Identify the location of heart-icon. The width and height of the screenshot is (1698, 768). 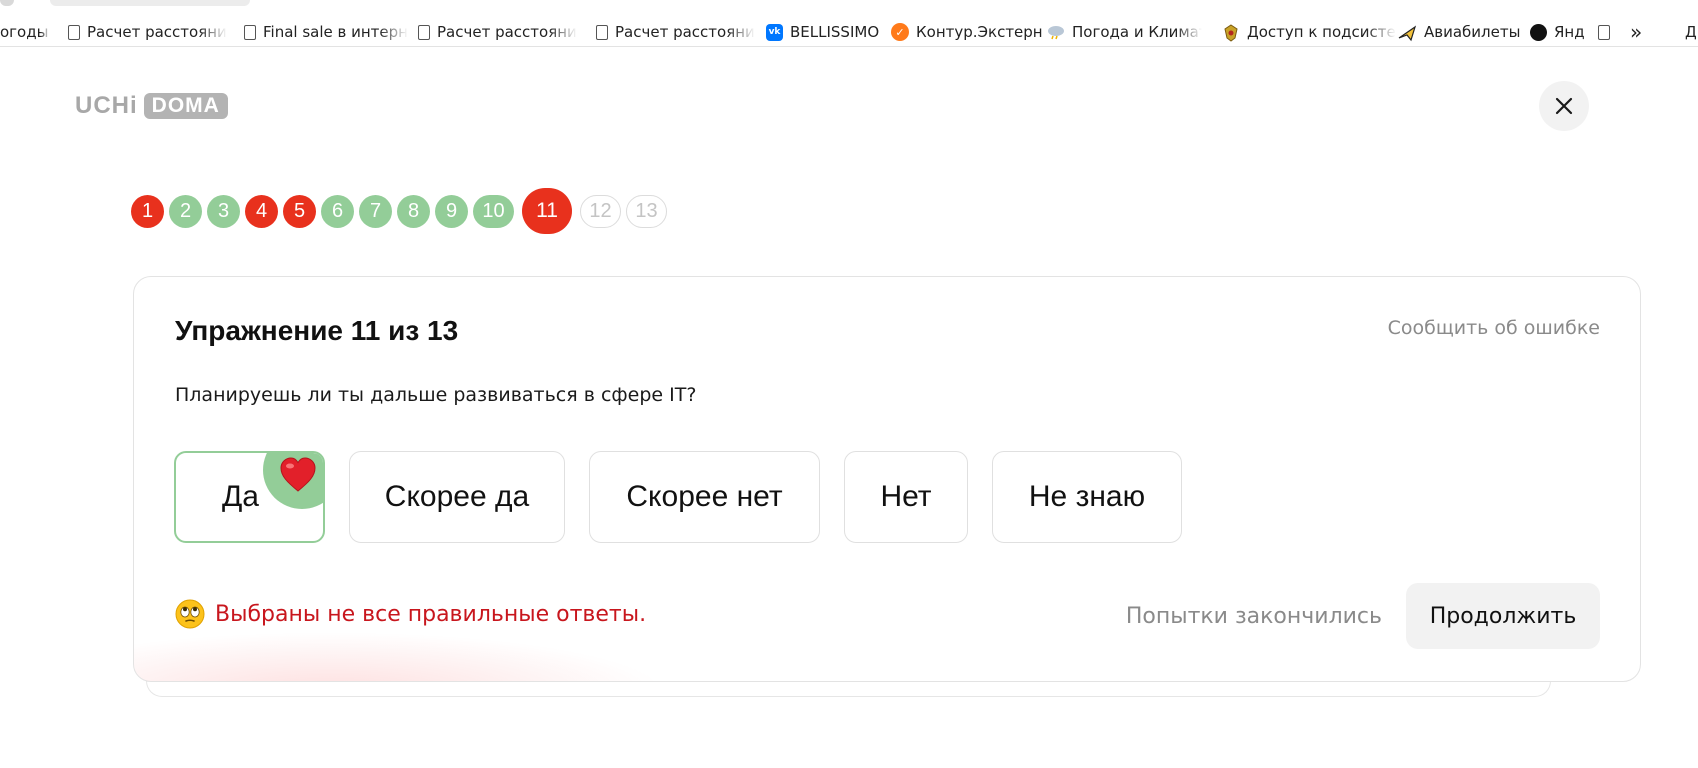
(298, 474).